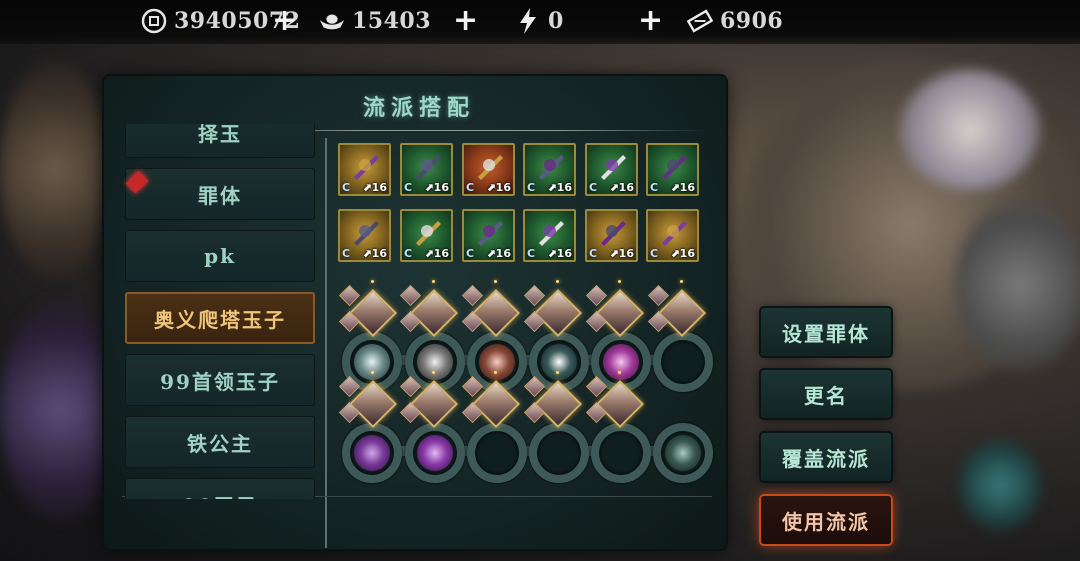  I want to click on currency-energy: 0, so click(539, 21).